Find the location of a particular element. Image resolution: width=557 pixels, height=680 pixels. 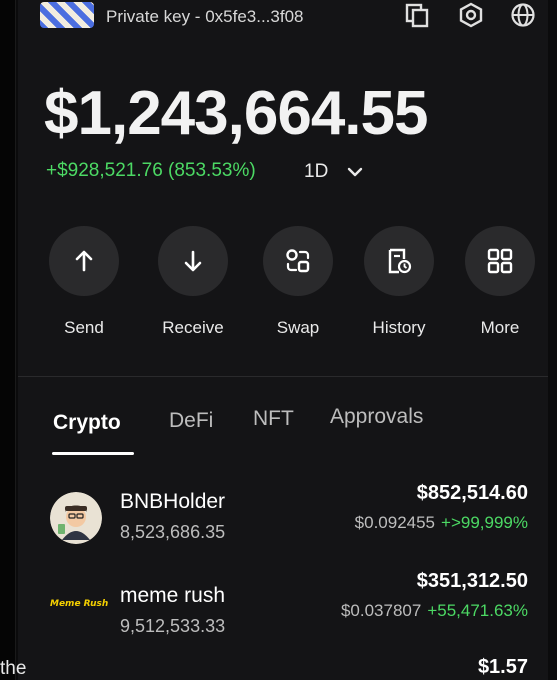

background-window-text: the is located at coordinates (13, 668).